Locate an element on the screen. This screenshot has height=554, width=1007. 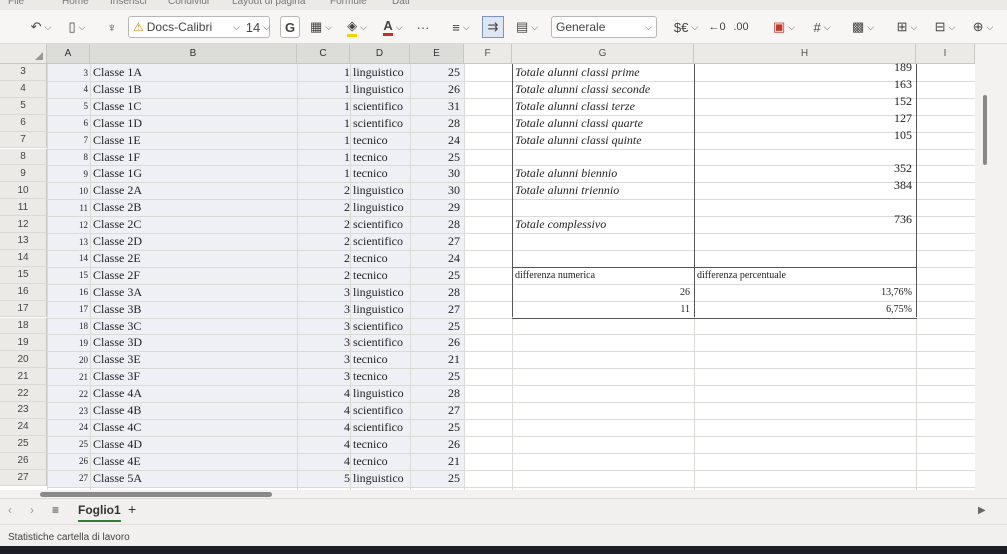
row-header: 8 is located at coordinates (23, 157).